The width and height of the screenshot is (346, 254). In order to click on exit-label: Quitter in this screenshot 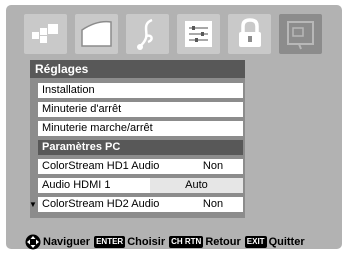, I will do `click(286, 242)`.